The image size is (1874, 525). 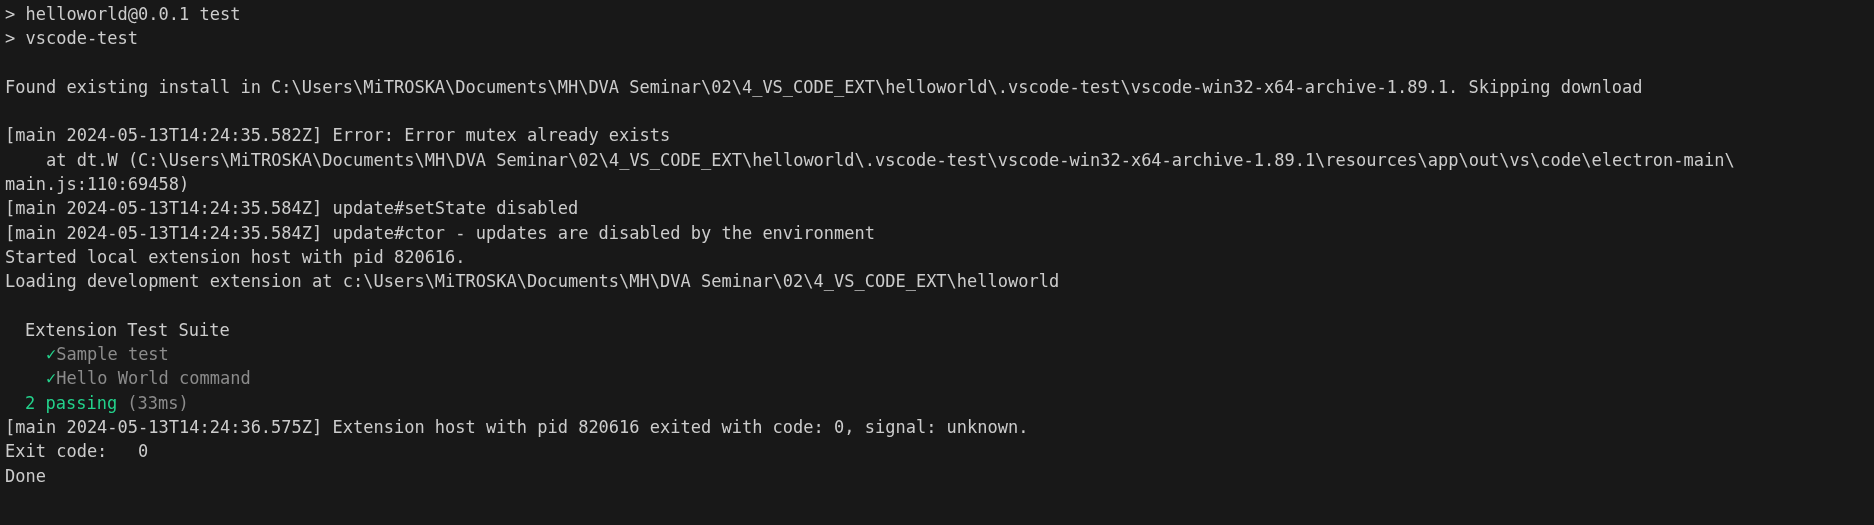 What do you see at coordinates (97, 185) in the screenshot?
I see `output-line: main.js:110:69458)` at bounding box center [97, 185].